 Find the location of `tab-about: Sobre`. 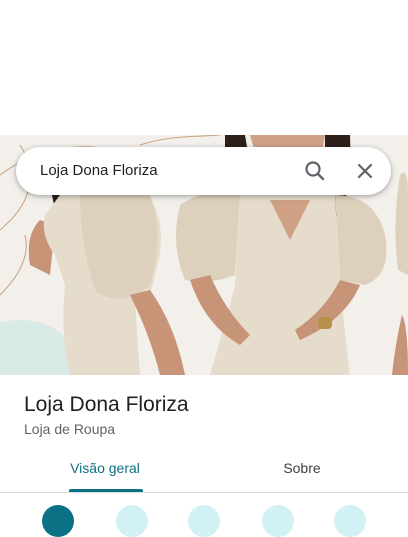

tab-about: Sobre is located at coordinates (302, 472).